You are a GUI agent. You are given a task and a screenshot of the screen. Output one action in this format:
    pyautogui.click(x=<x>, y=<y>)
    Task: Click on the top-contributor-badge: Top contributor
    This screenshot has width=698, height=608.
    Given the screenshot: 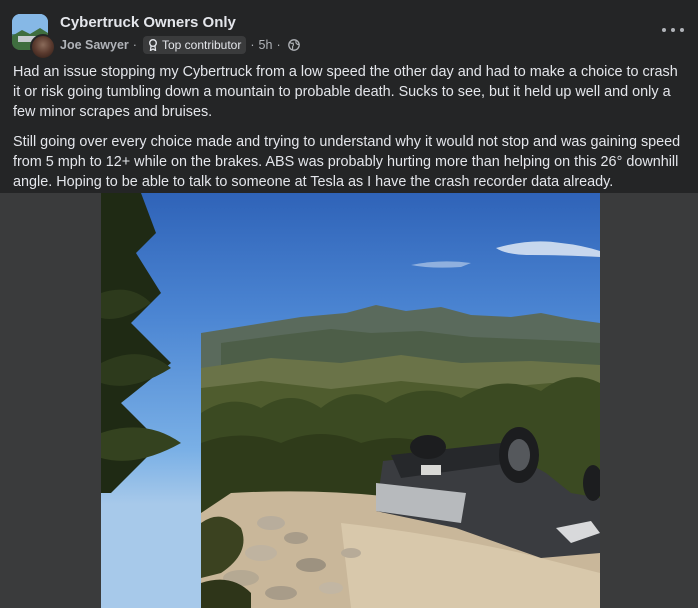 What is the action you would take?
    pyautogui.click(x=194, y=45)
    